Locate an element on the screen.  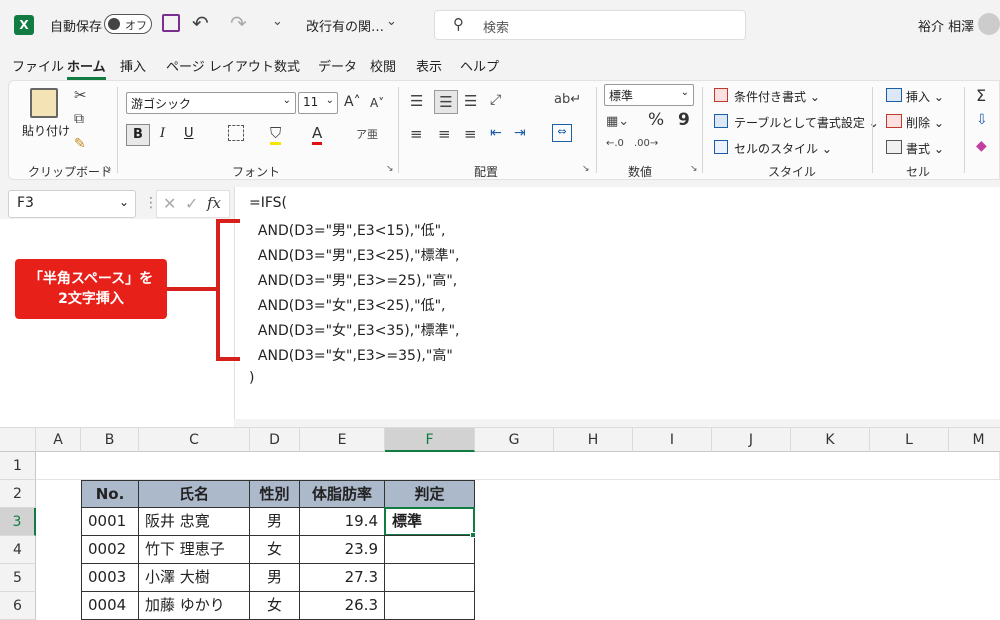
fill-icon: ⇩ is located at coordinates (982, 120).